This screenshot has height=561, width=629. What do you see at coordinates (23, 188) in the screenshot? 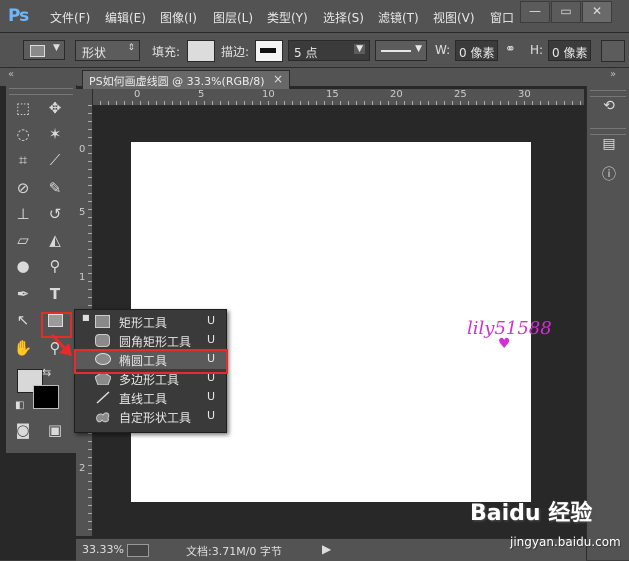
I see `healing-brush-tool-icon: ⊘` at bounding box center [23, 188].